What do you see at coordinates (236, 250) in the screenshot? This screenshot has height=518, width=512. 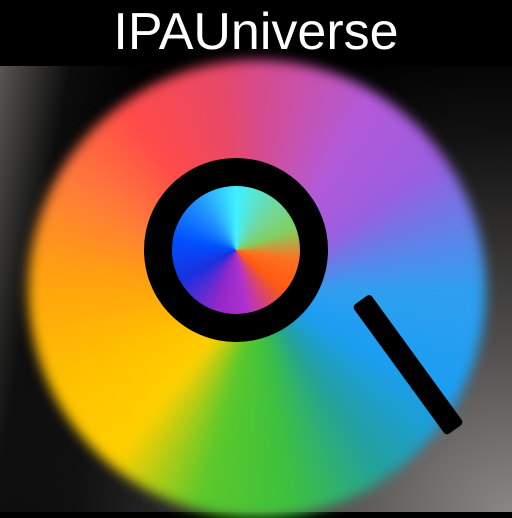 I see `magnifier-lens` at bounding box center [236, 250].